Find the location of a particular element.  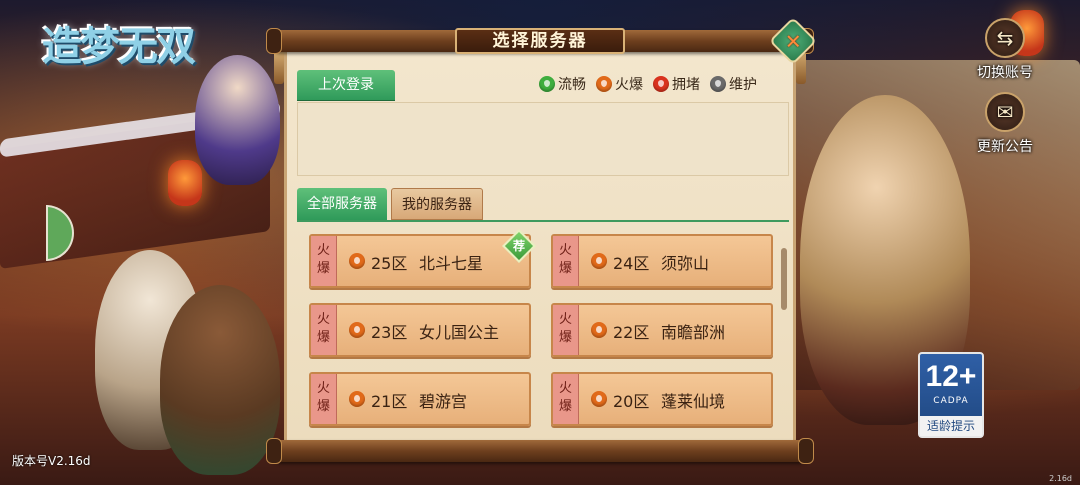

server-zone: 23区 is located at coordinates (389, 332).